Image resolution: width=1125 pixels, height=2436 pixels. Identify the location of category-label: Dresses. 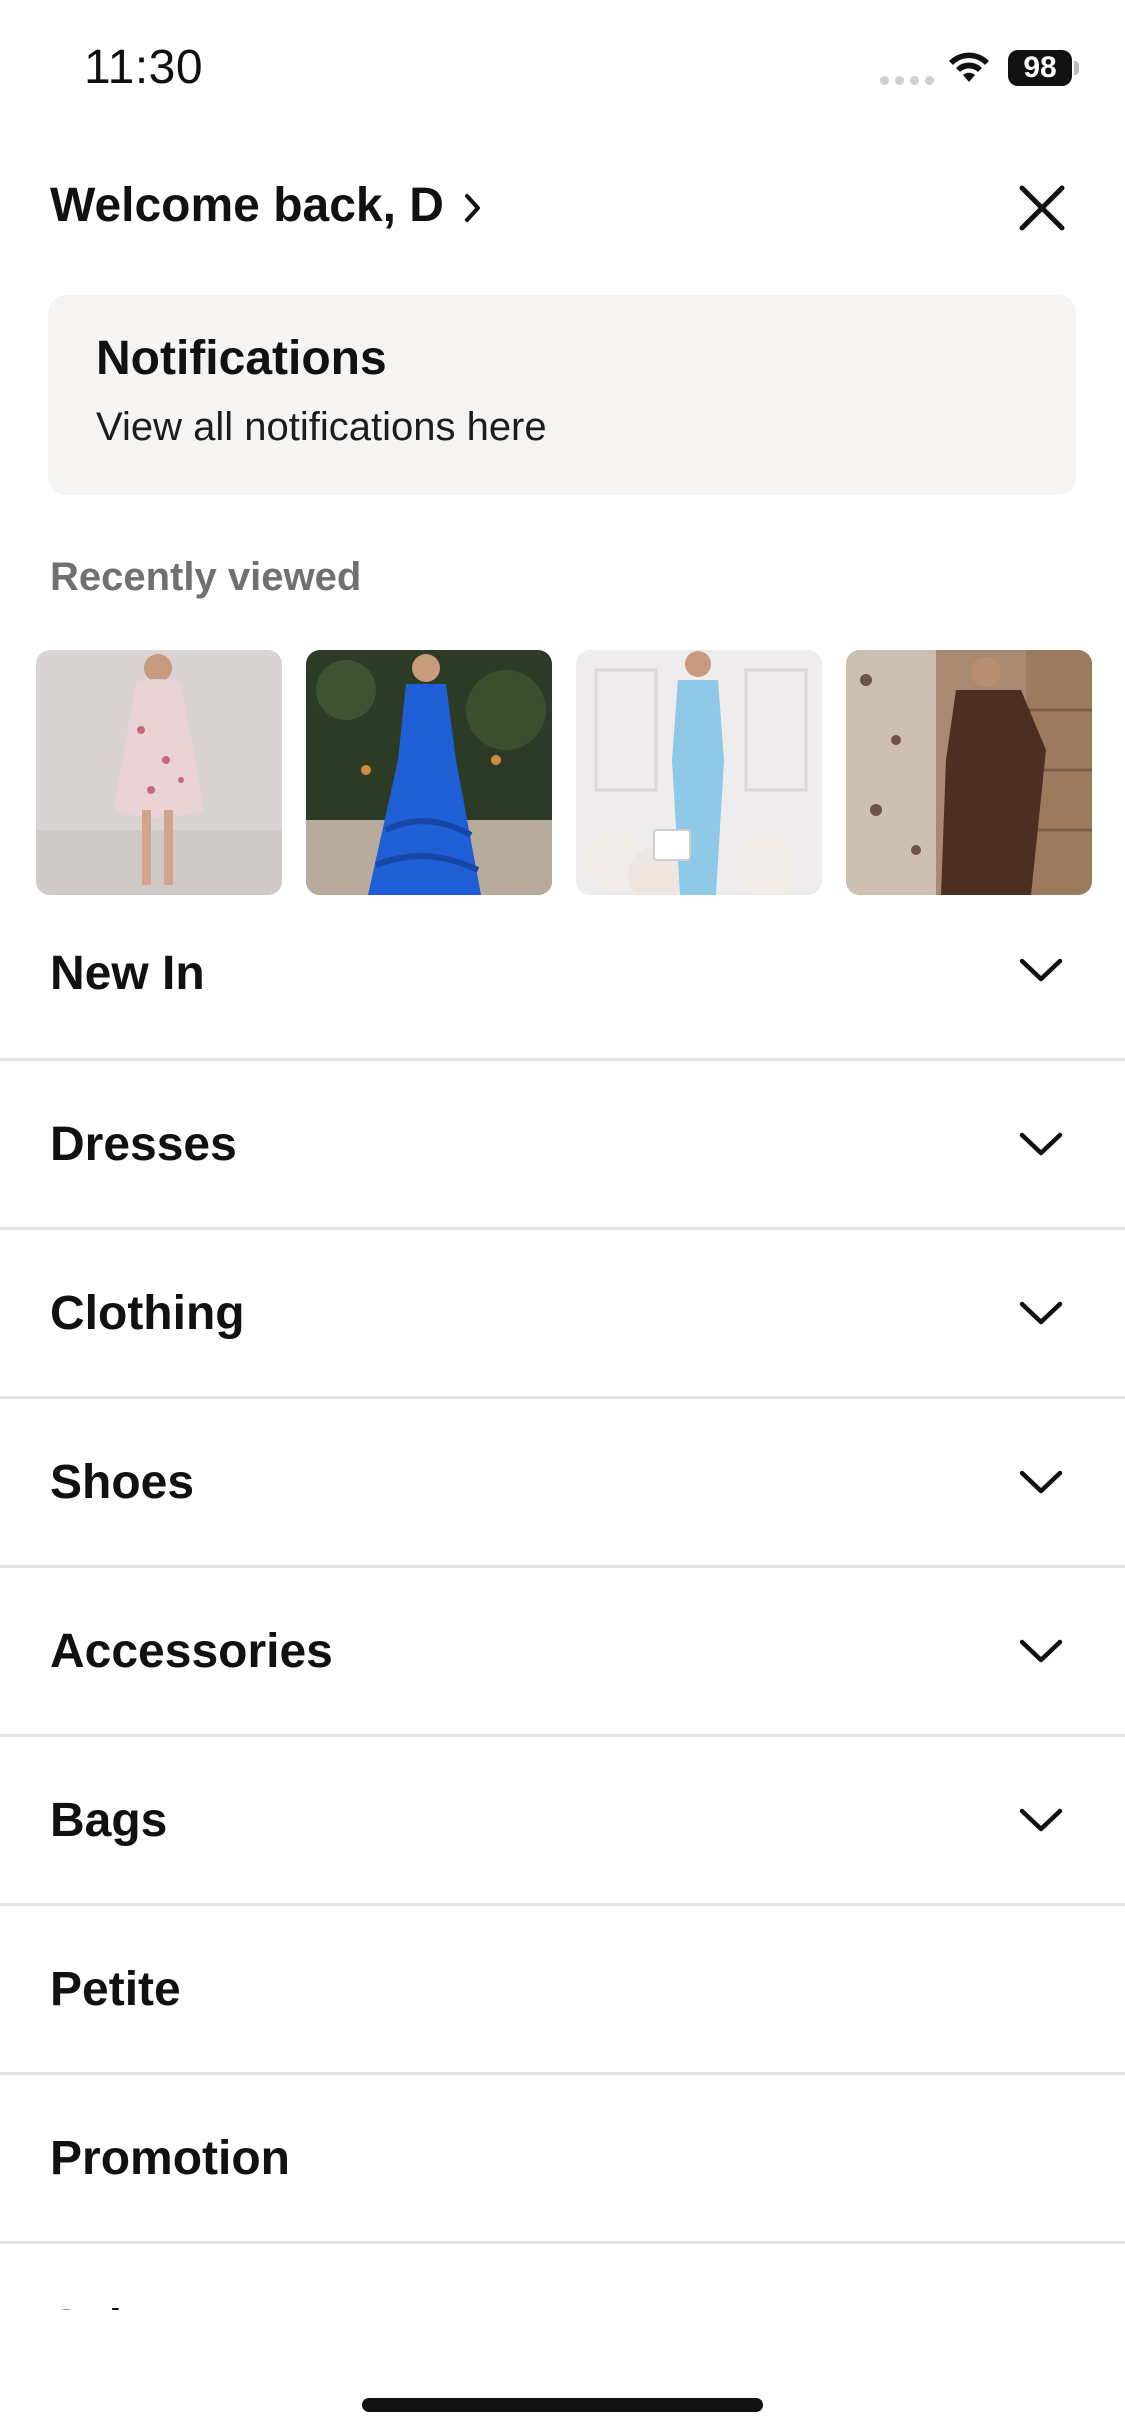
(143, 1144).